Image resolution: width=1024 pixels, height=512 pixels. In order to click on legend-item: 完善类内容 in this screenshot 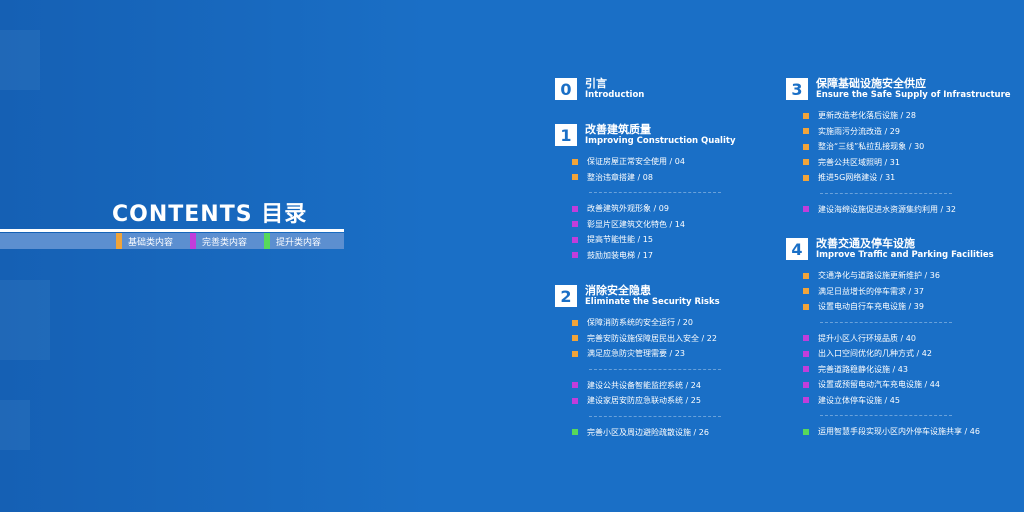, I will do `click(218, 241)`.